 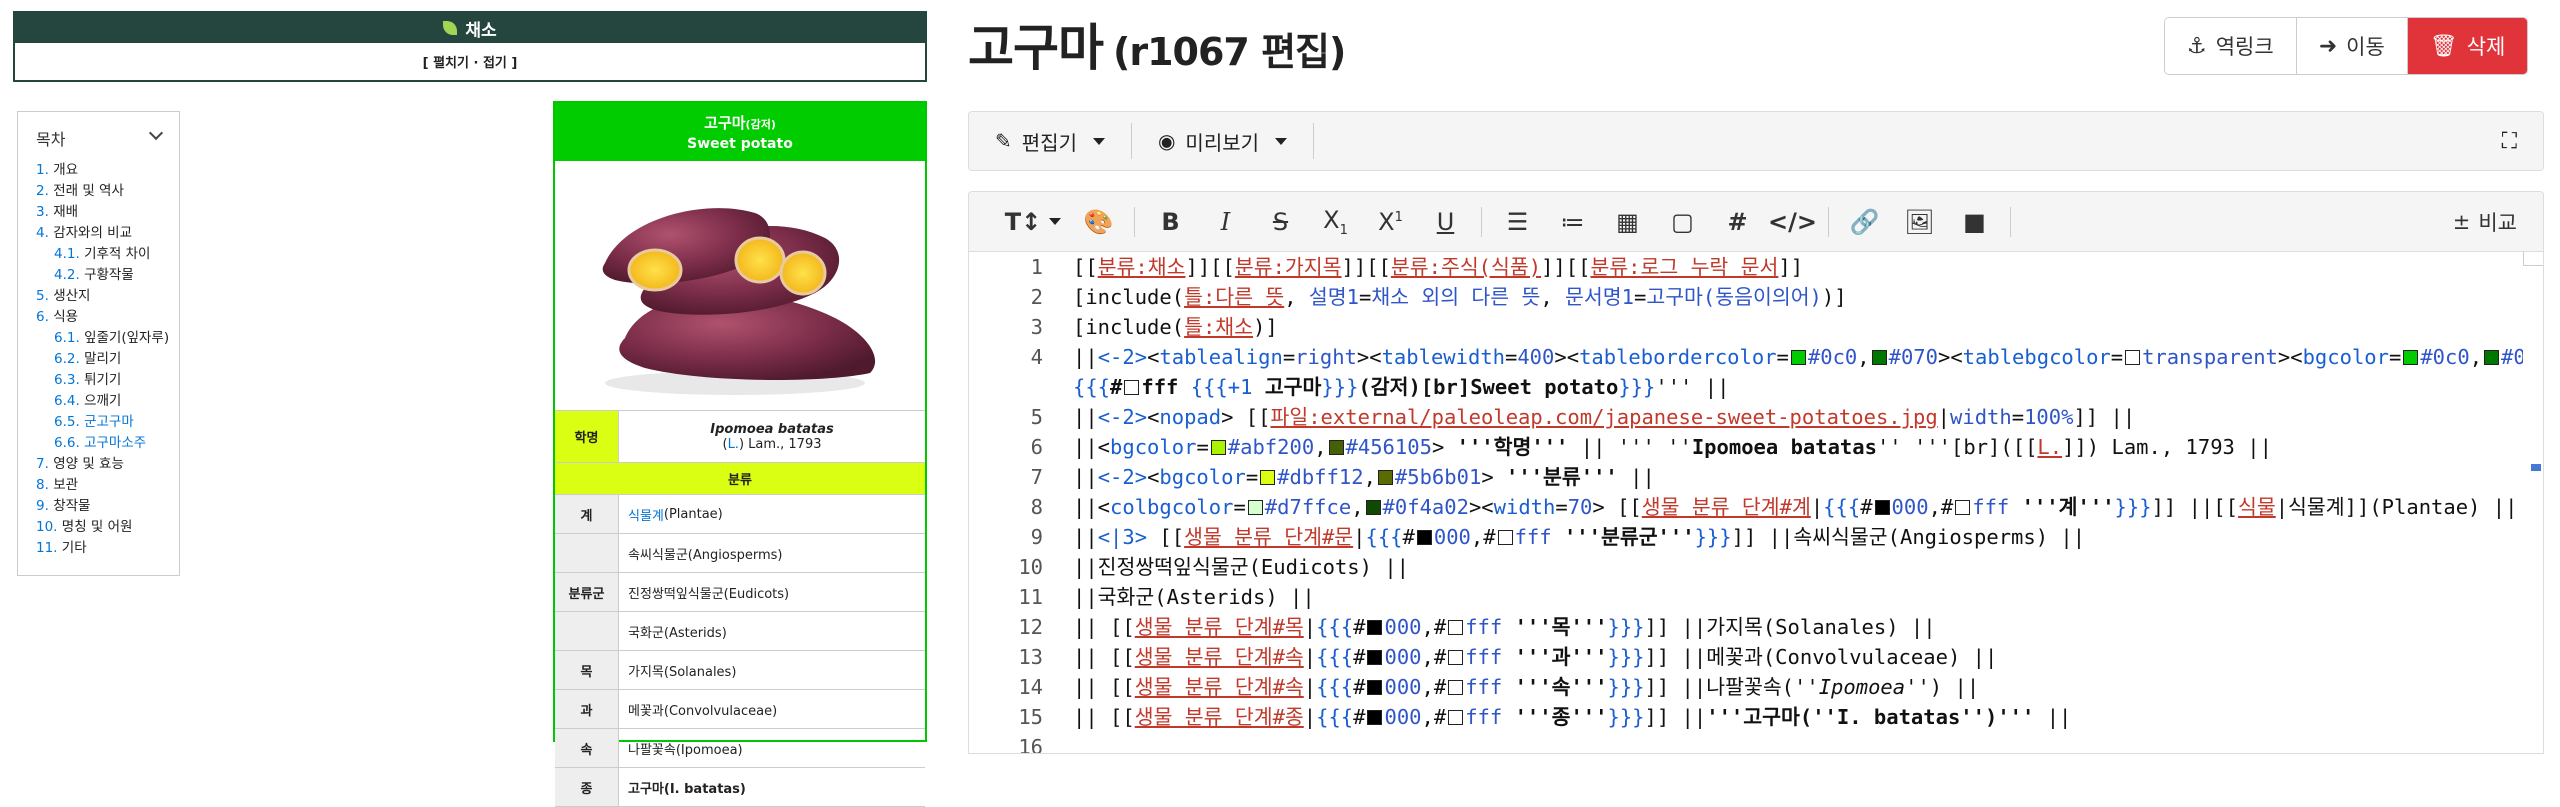 What do you see at coordinates (42, 464) in the screenshot?
I see `toc-item-number: 7.` at bounding box center [42, 464].